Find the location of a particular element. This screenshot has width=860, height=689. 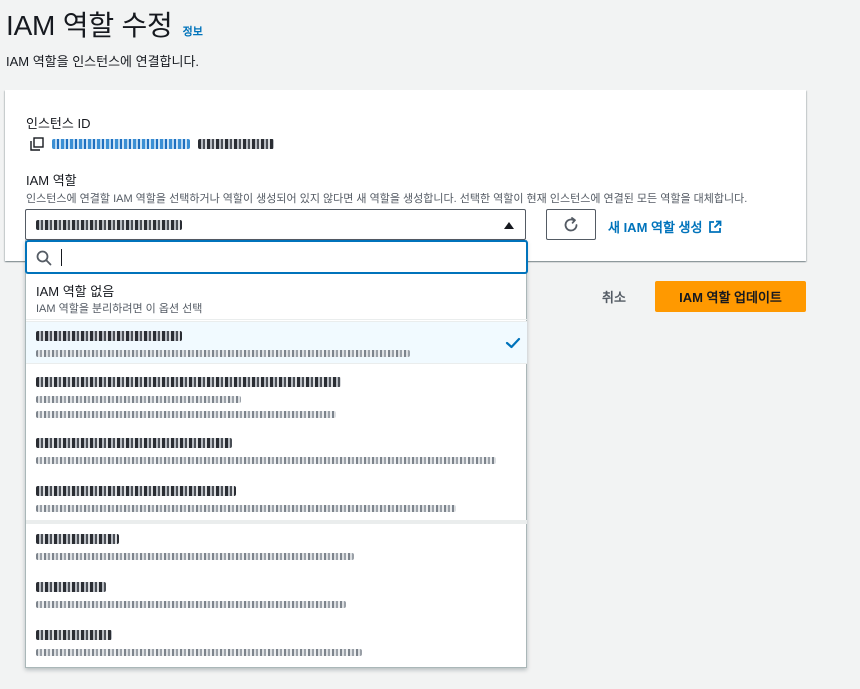

iam-role-label: IAM 역할 is located at coordinates (51, 180).